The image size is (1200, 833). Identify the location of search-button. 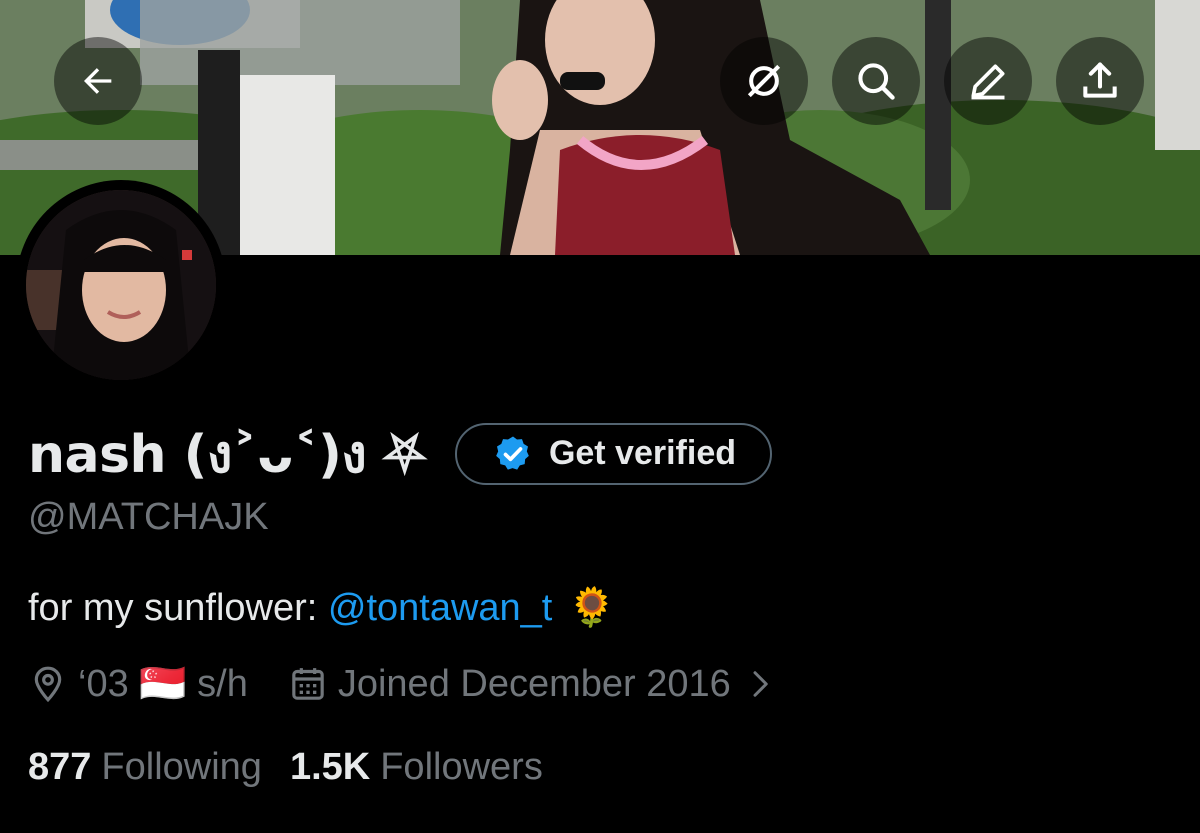
(876, 81).